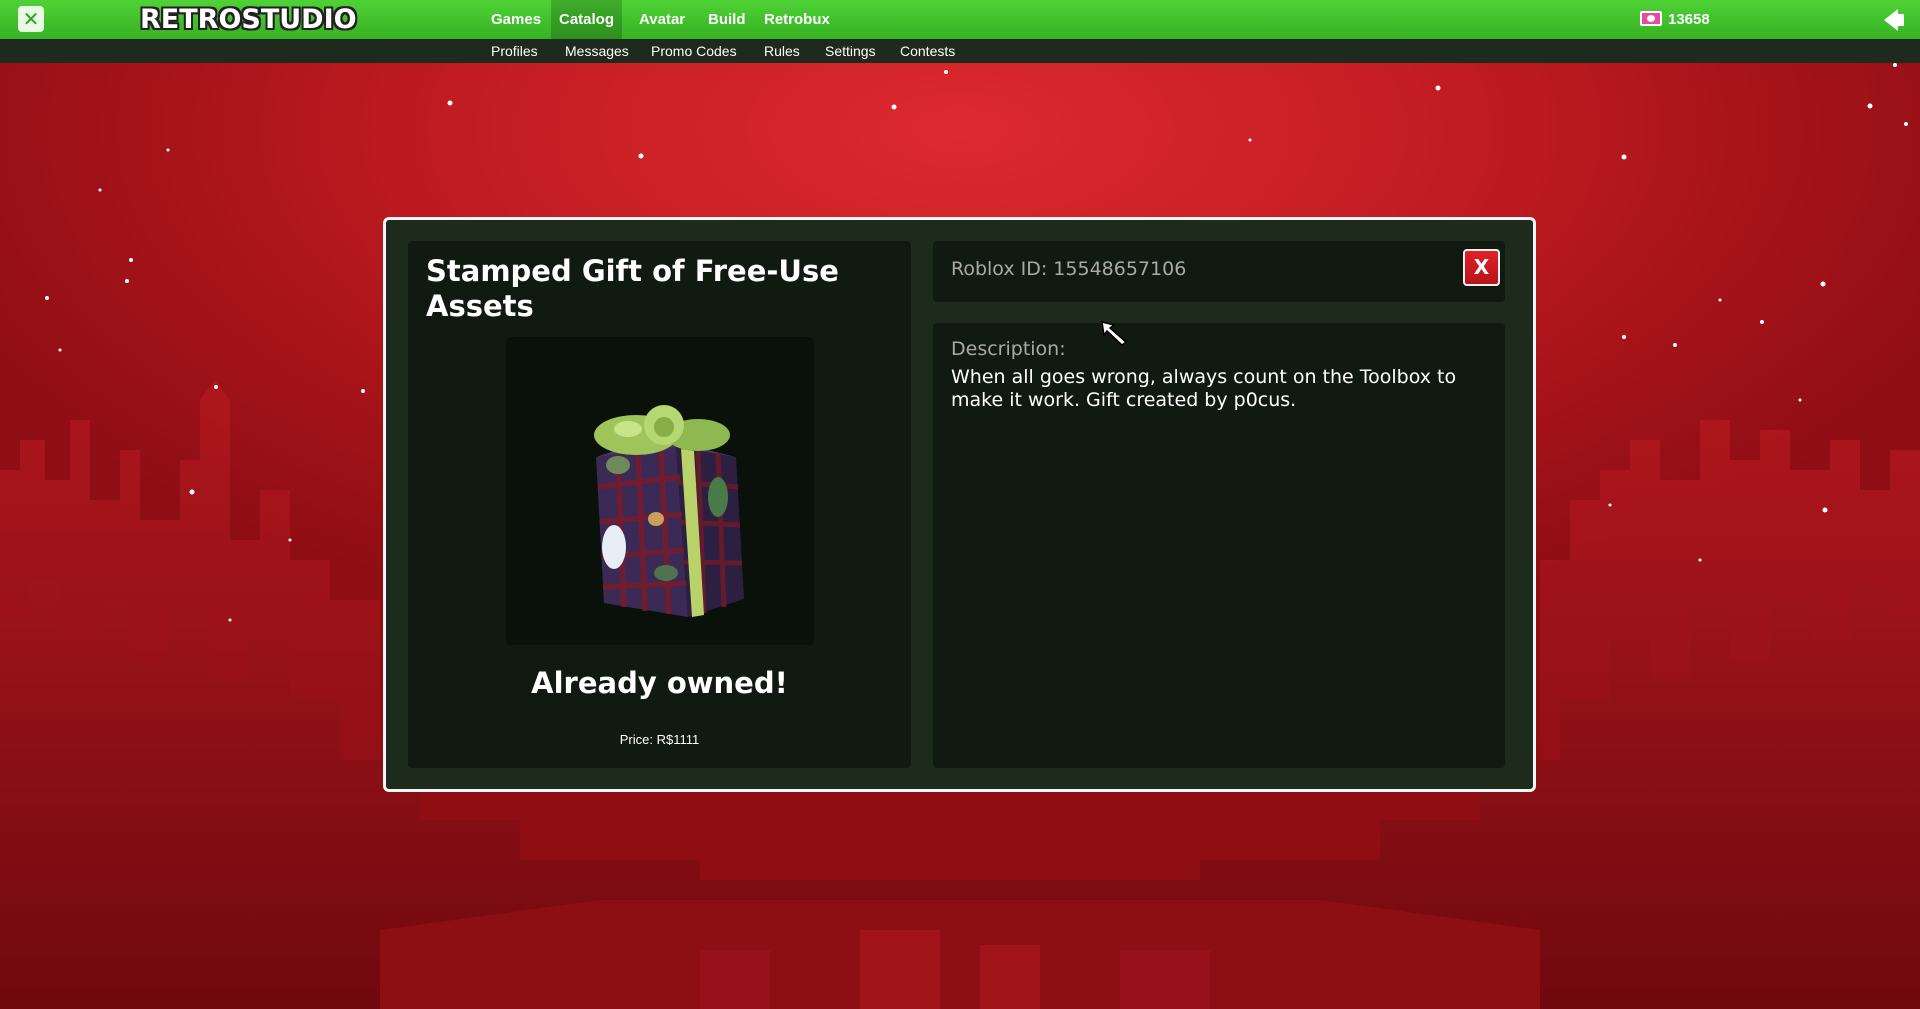 The height and width of the screenshot is (1009, 1920). Describe the element at coordinates (597, 51) in the screenshot. I see `subnav-messages: Messages` at that location.